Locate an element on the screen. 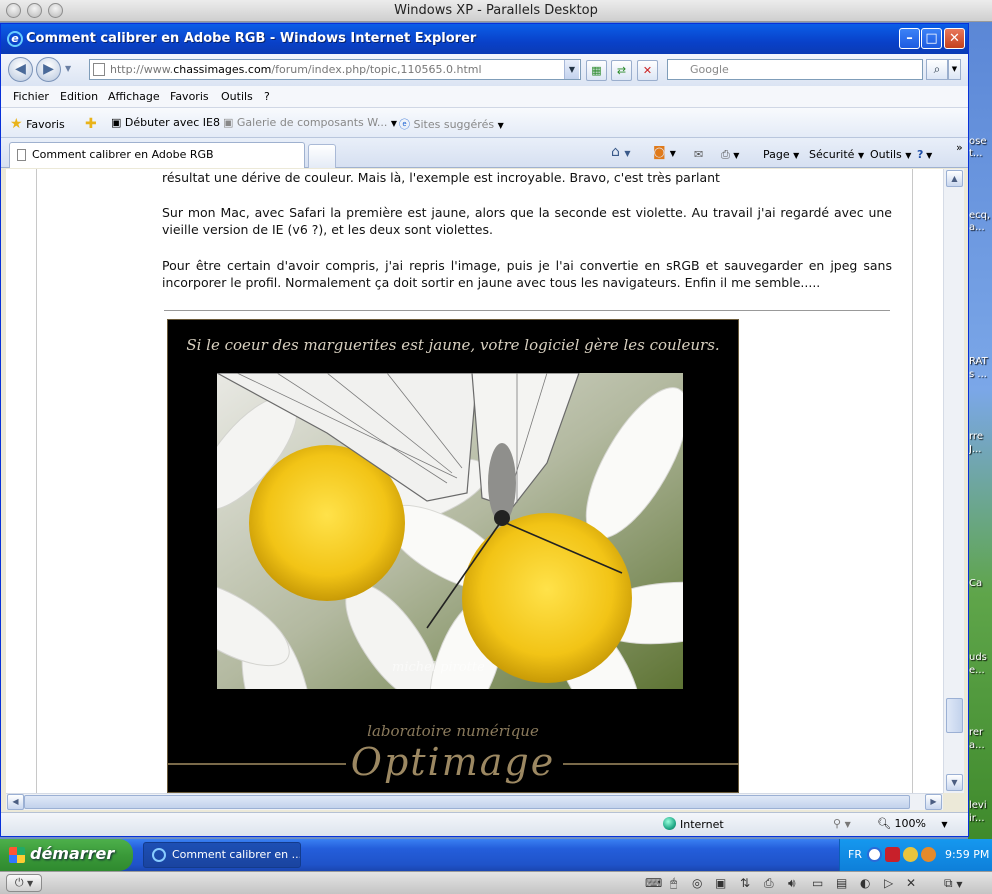 The width and height of the screenshot is (992, 894). more-commands-icon: » is located at coordinates (959, 147).